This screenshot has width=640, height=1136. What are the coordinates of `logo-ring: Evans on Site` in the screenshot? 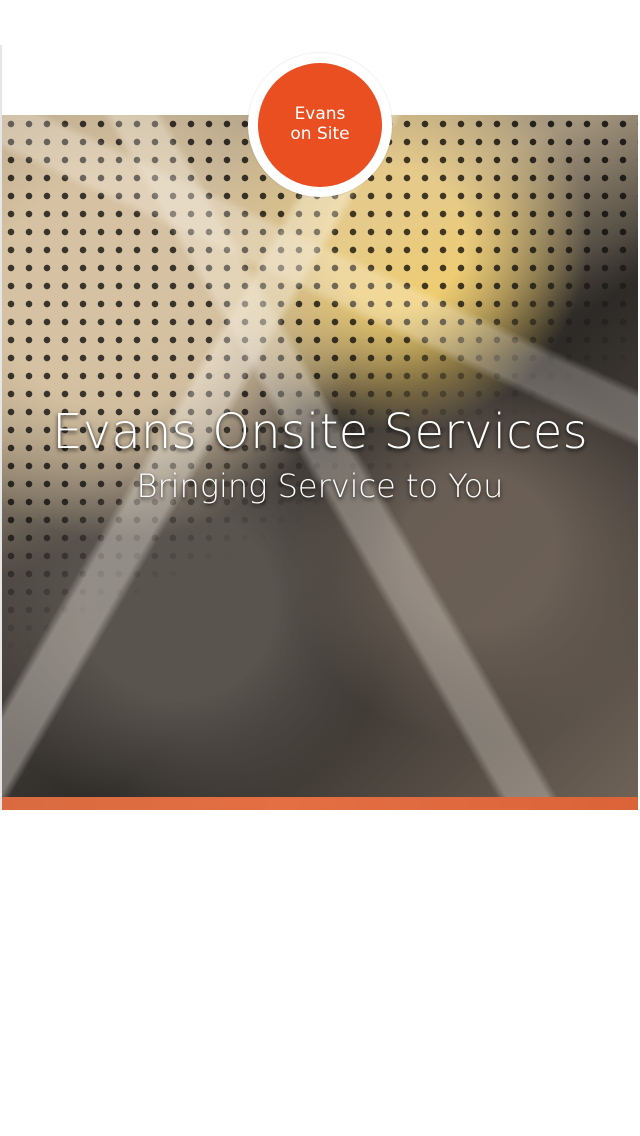 It's located at (320, 125).